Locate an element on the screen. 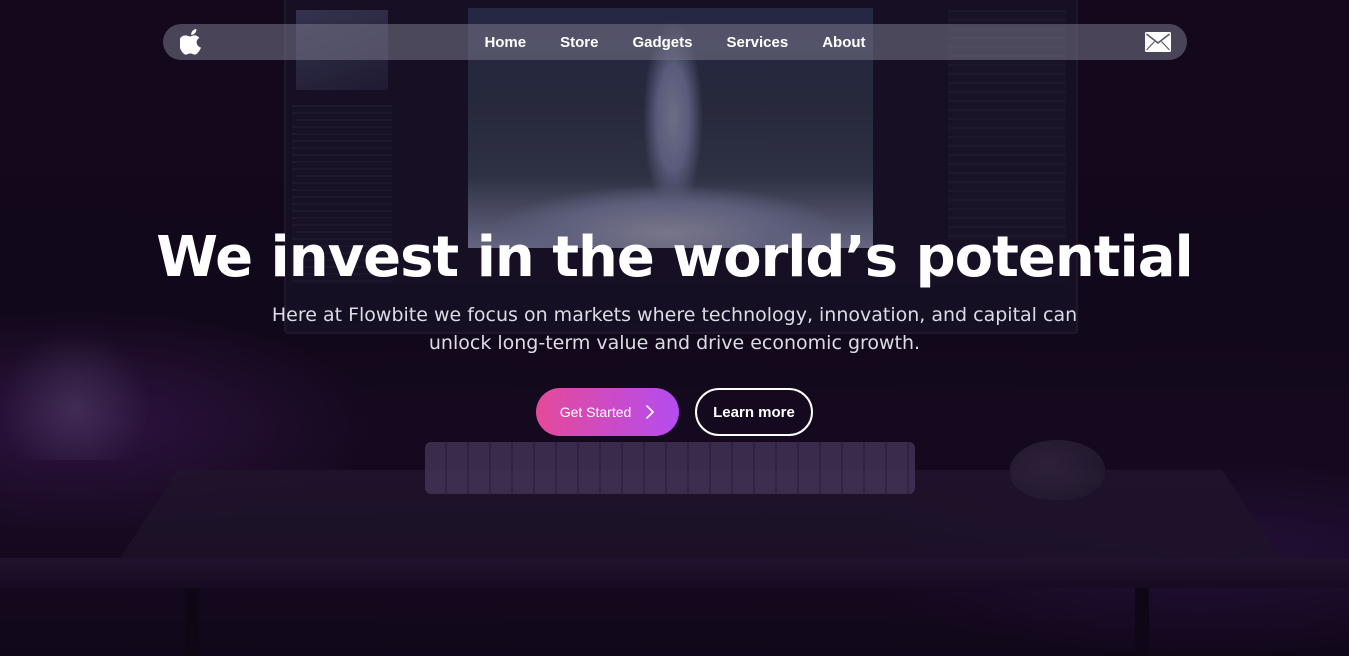  get-started-button: Get Started is located at coordinates (607, 412).